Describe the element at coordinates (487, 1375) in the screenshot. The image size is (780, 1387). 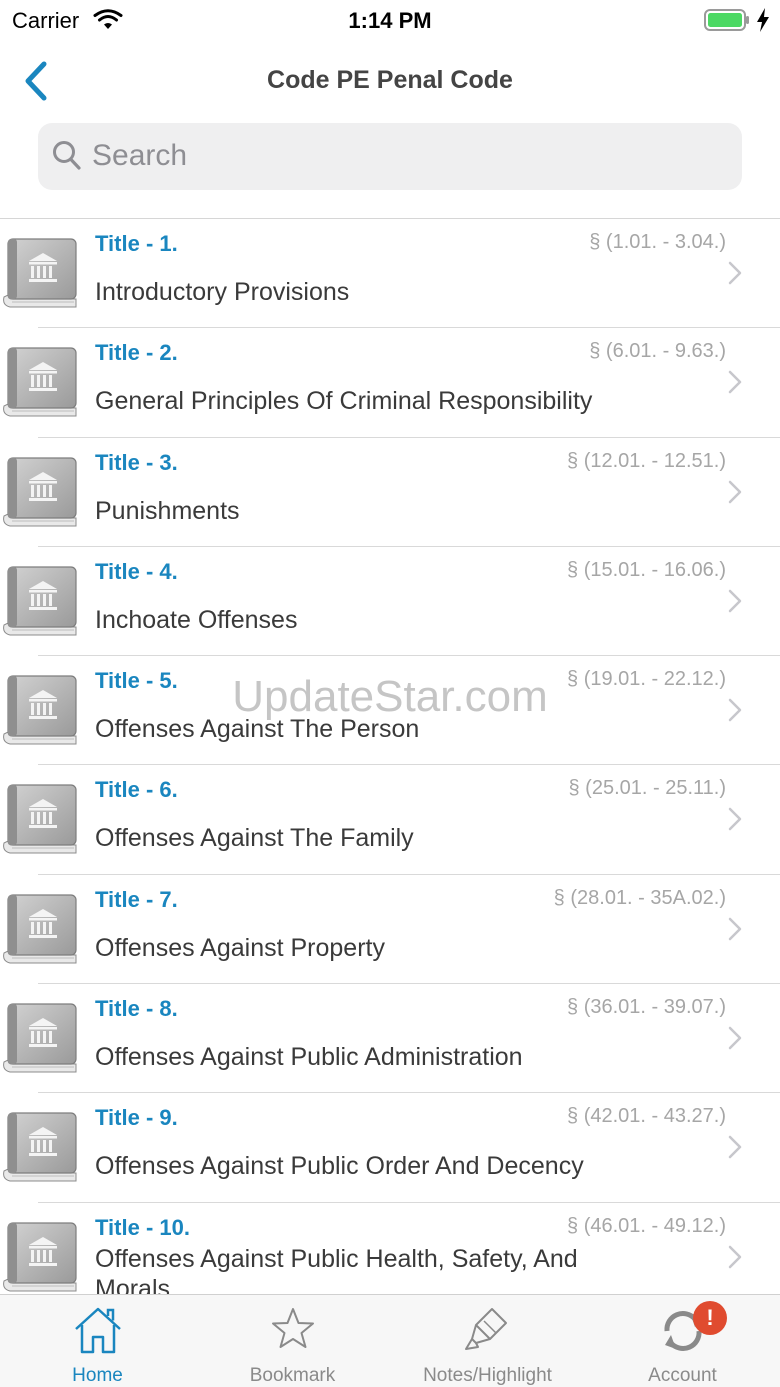
I see `tab-notes-highlight-label: Notes/Highlight` at that location.